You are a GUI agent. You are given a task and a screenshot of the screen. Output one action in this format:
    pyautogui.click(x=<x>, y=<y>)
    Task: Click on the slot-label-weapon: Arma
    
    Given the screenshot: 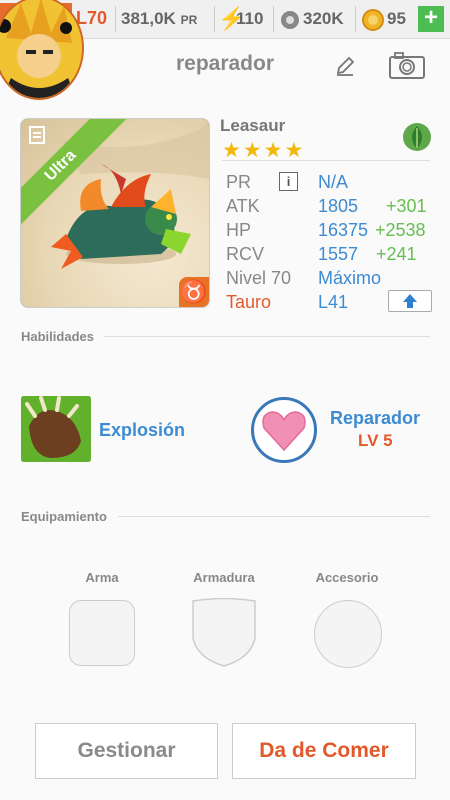 What is the action you would take?
    pyautogui.click(x=102, y=577)
    